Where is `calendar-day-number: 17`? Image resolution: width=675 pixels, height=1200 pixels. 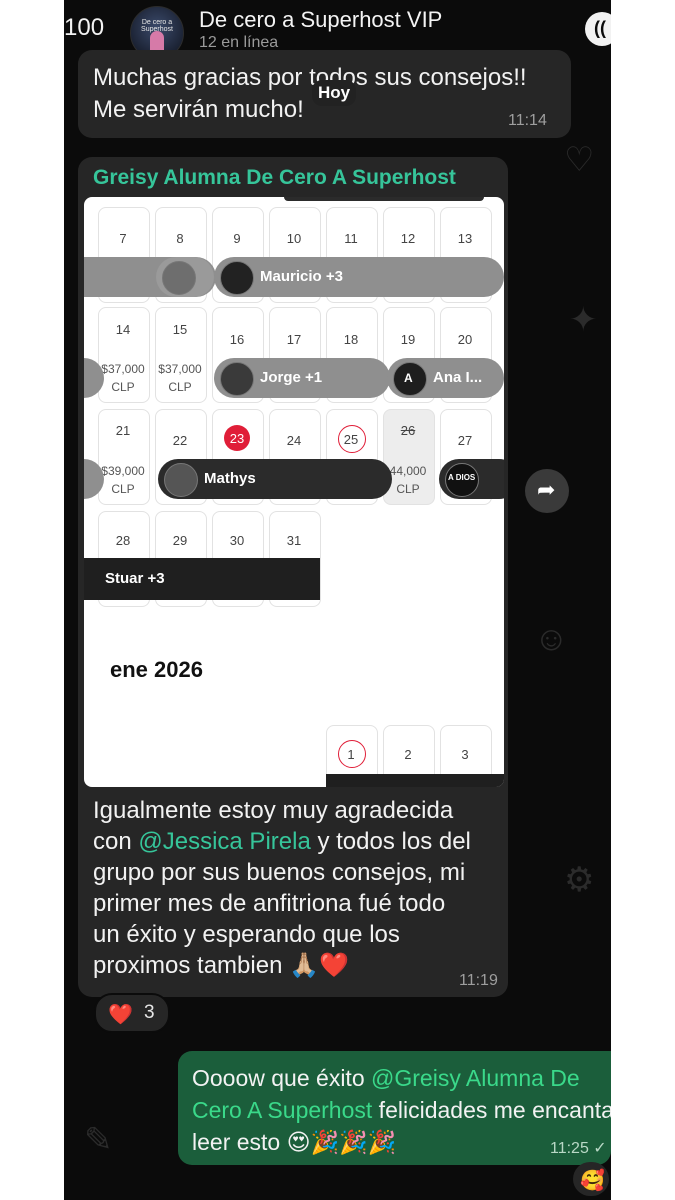 calendar-day-number: 17 is located at coordinates (294, 339).